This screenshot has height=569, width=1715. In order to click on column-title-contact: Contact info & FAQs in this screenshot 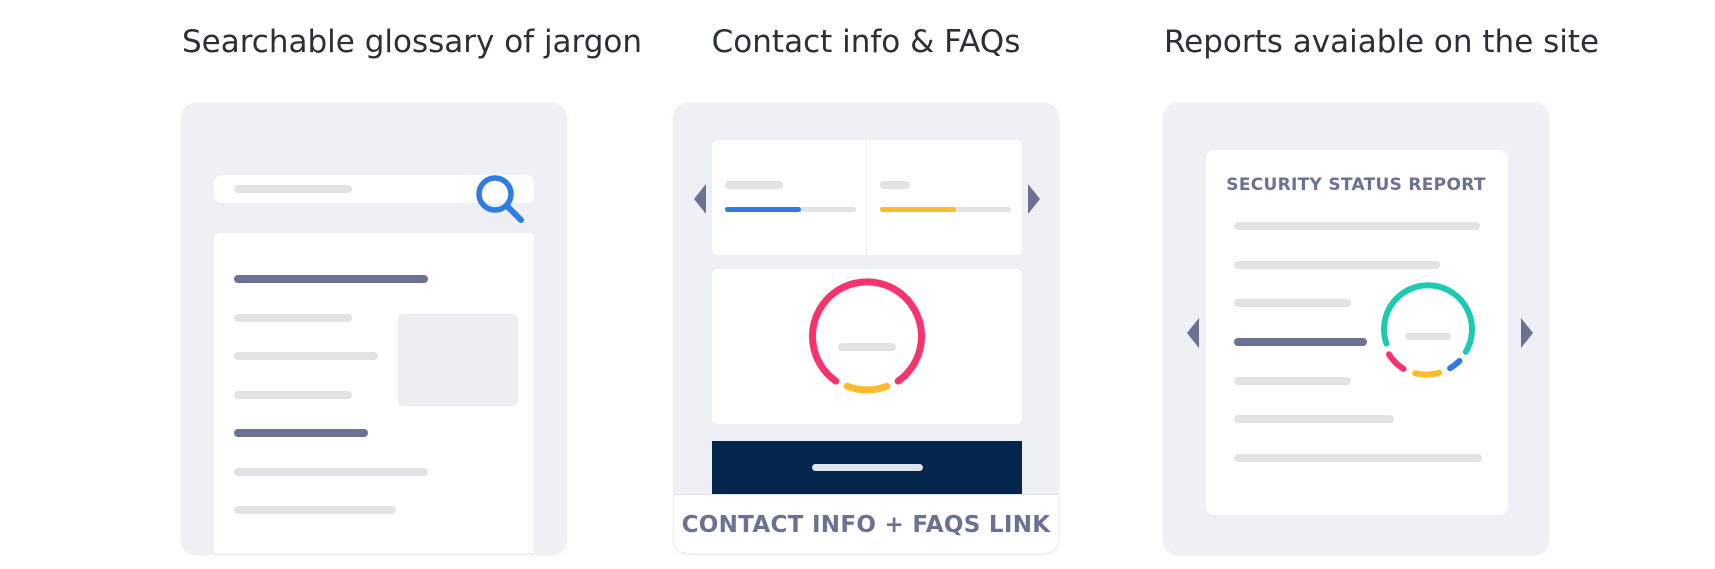, I will do `click(866, 42)`.